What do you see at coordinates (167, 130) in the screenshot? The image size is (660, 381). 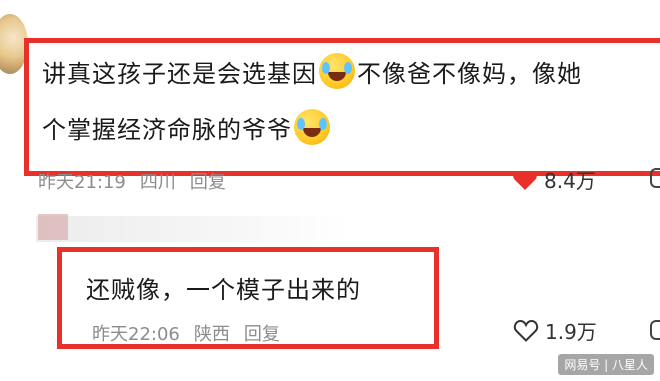 I see `comment-text-part3: 个掌握经济命脉的爷爷` at bounding box center [167, 130].